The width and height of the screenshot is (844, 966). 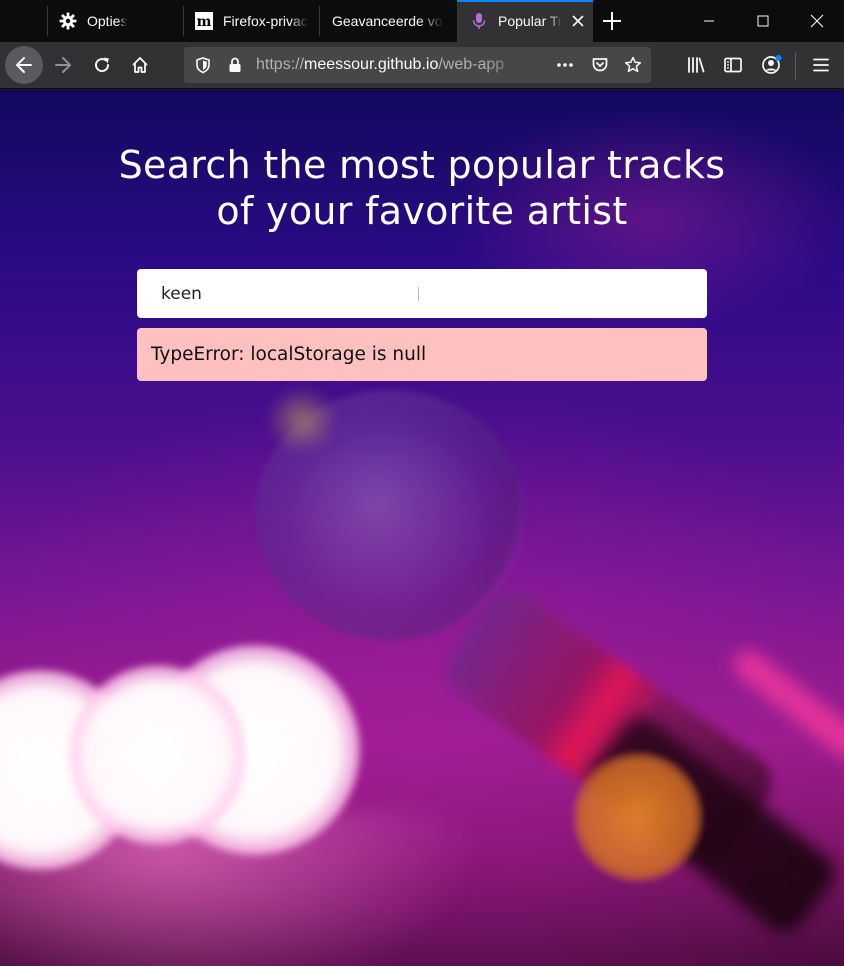 I want to click on m-logo-icon: m, so click(x=204, y=21).